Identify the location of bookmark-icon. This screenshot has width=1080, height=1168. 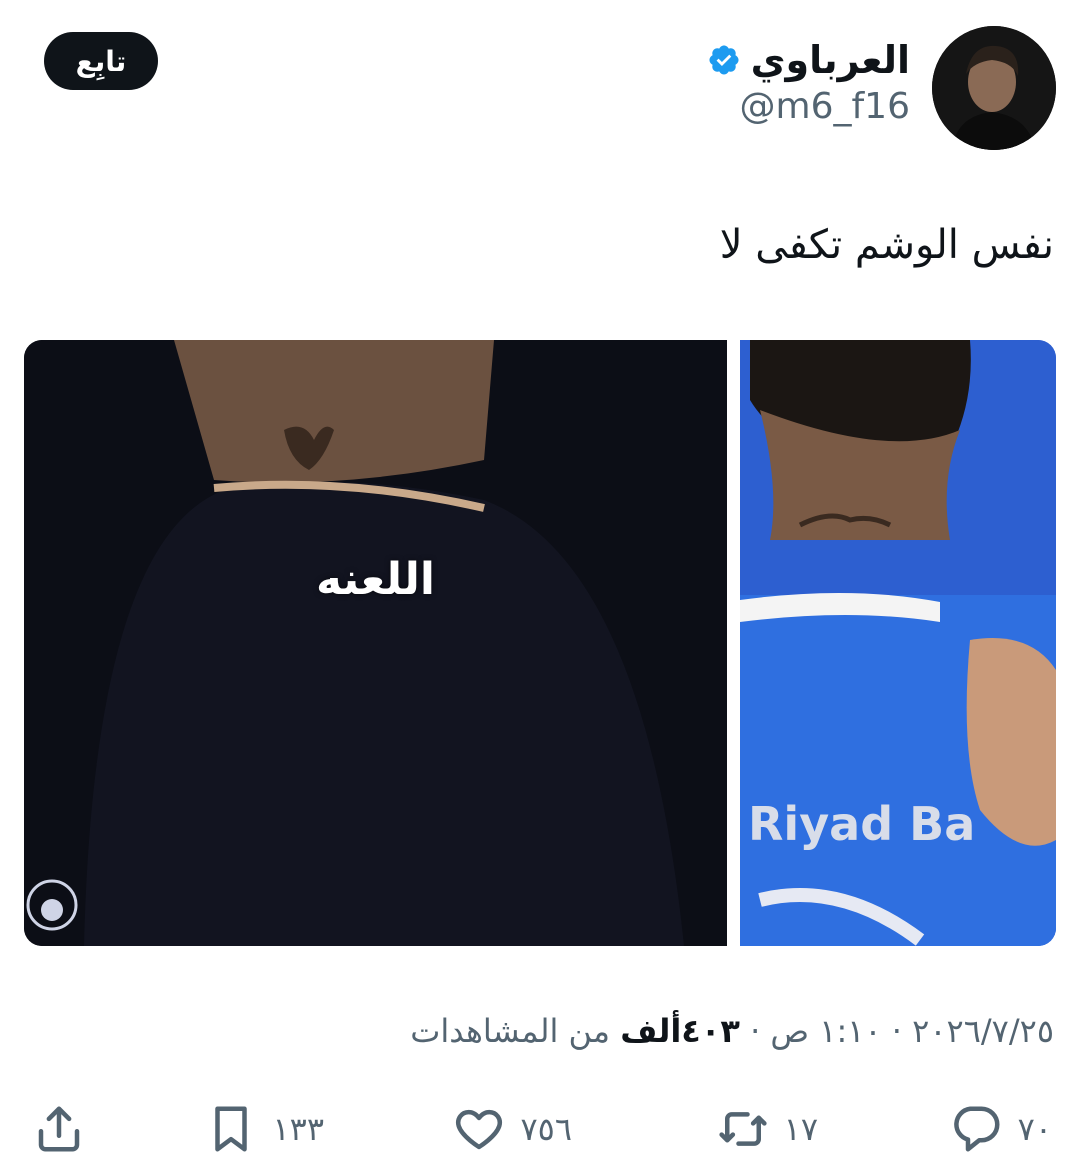
(231, 1129).